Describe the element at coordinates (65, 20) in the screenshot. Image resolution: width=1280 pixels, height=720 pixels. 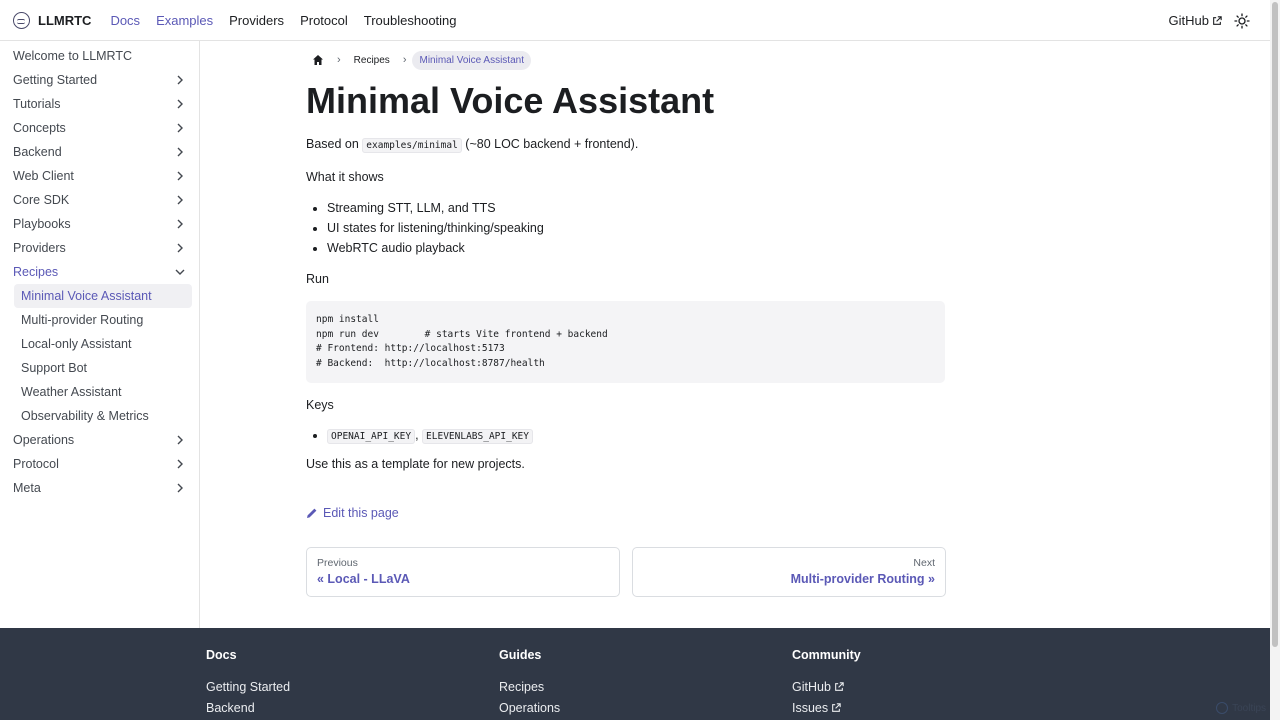
I see `brand-name: LLMRTC` at that location.